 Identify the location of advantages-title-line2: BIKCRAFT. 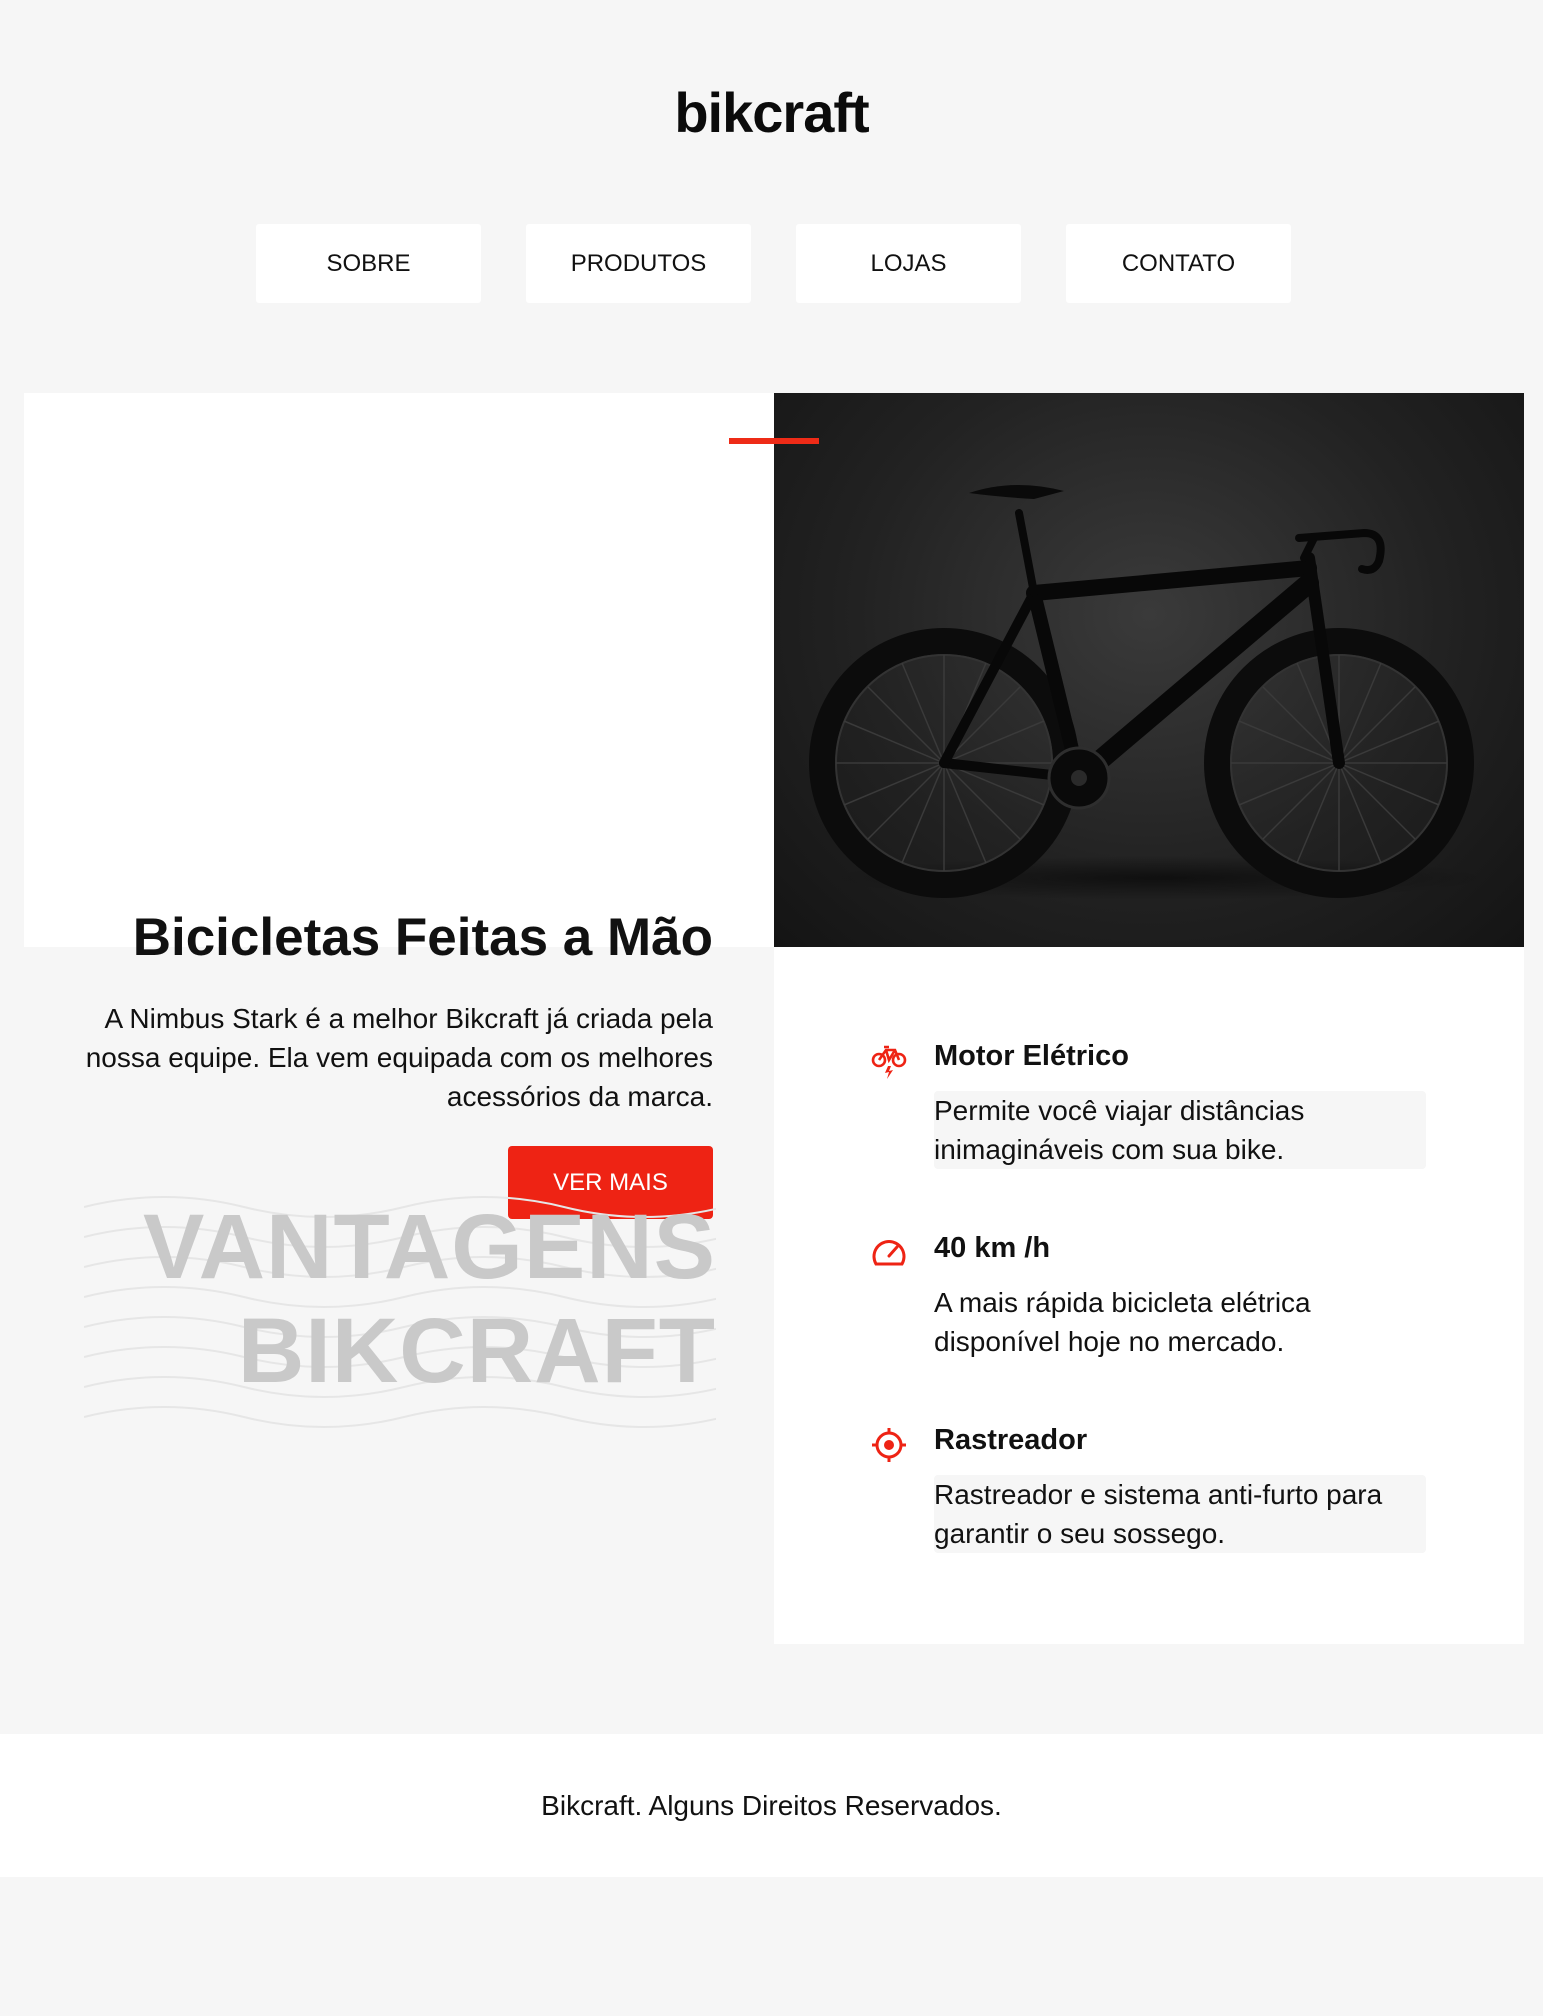
(476, 1351).